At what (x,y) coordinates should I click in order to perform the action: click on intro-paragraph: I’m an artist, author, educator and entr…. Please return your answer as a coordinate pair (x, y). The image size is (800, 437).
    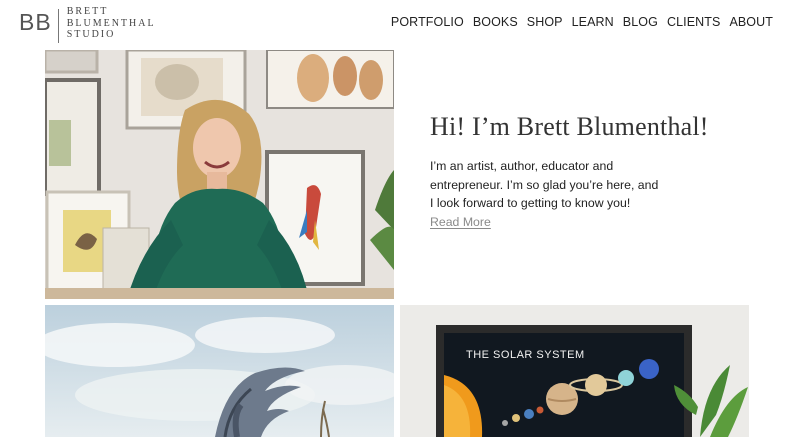
    Looking at the image, I should click on (544, 184).